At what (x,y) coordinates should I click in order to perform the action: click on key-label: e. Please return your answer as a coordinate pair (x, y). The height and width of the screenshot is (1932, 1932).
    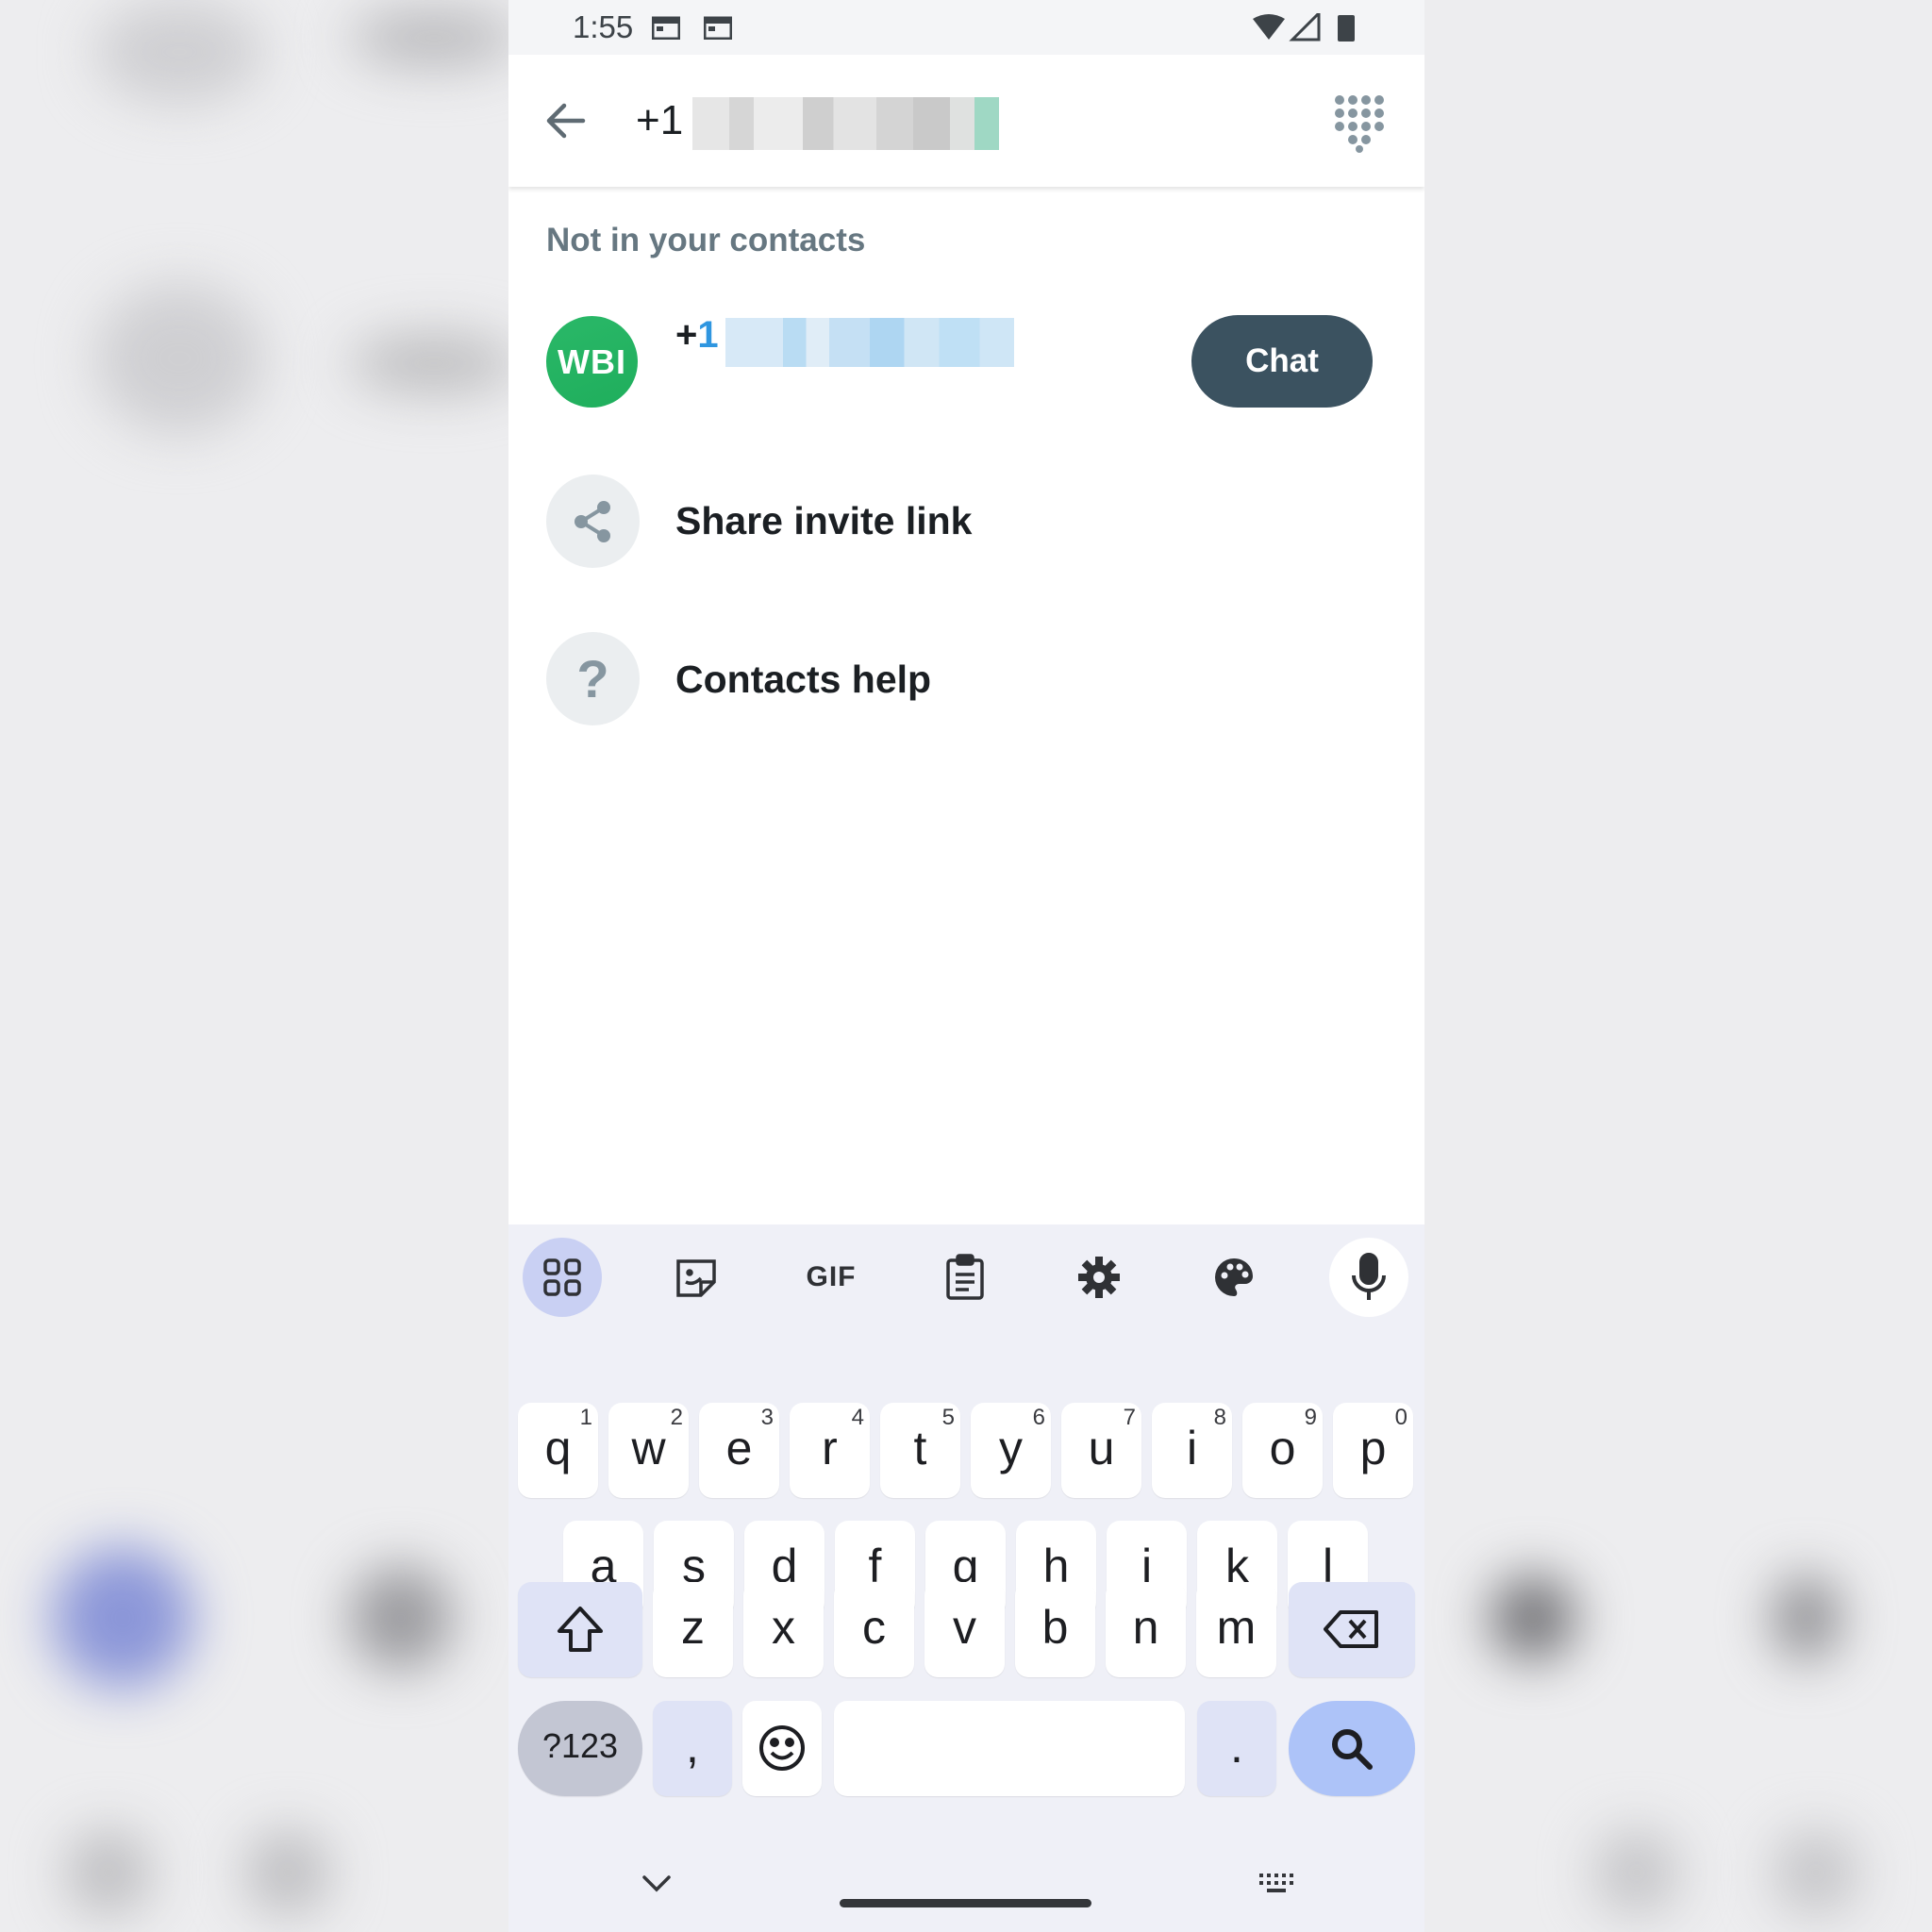
    Looking at the image, I should click on (739, 1448).